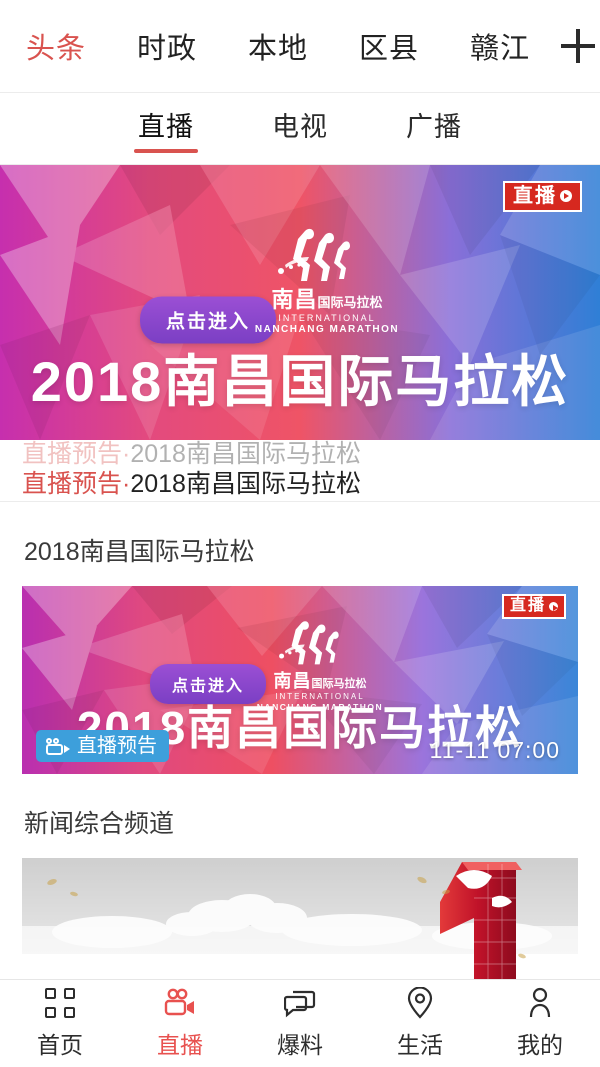 The image size is (600, 1067). I want to click on grid-icon, so click(60, 1003).